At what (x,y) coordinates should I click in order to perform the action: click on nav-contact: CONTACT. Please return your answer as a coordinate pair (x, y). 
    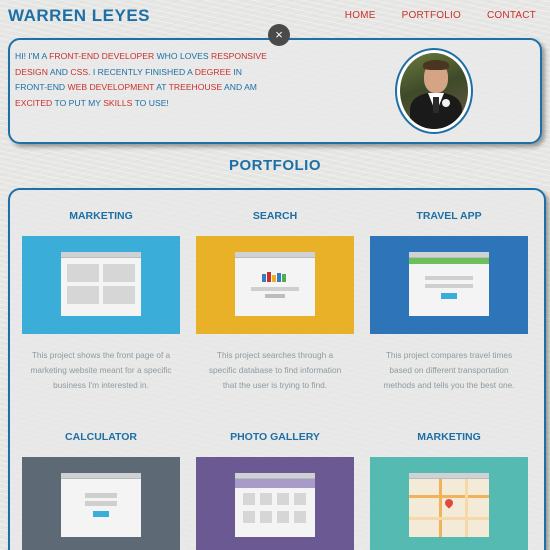
    Looking at the image, I should click on (511, 15).